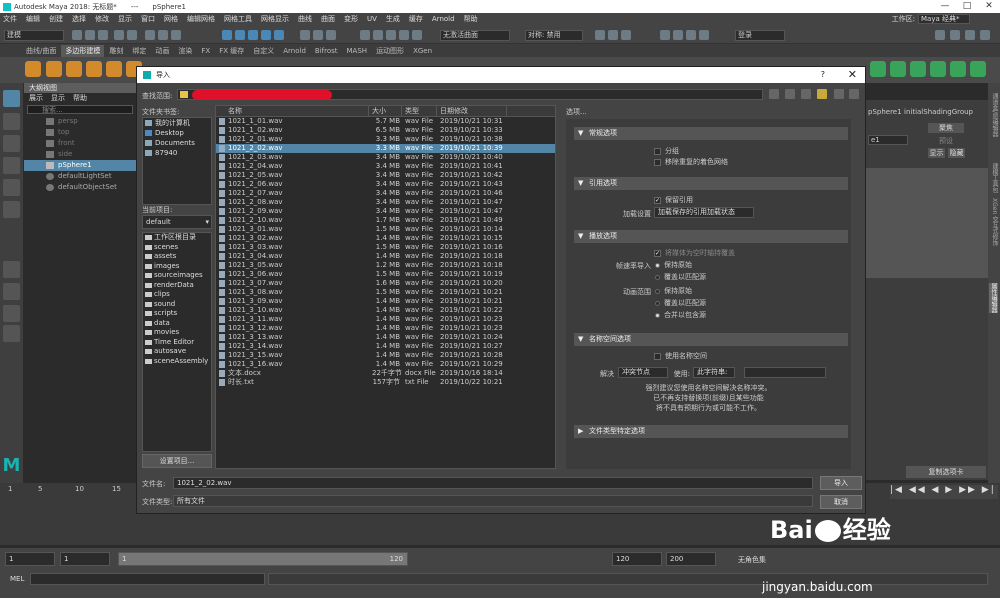 The width and height of the screenshot is (1000, 598). What do you see at coordinates (841, 483) in the screenshot?
I see `import-button: 导入` at bounding box center [841, 483].